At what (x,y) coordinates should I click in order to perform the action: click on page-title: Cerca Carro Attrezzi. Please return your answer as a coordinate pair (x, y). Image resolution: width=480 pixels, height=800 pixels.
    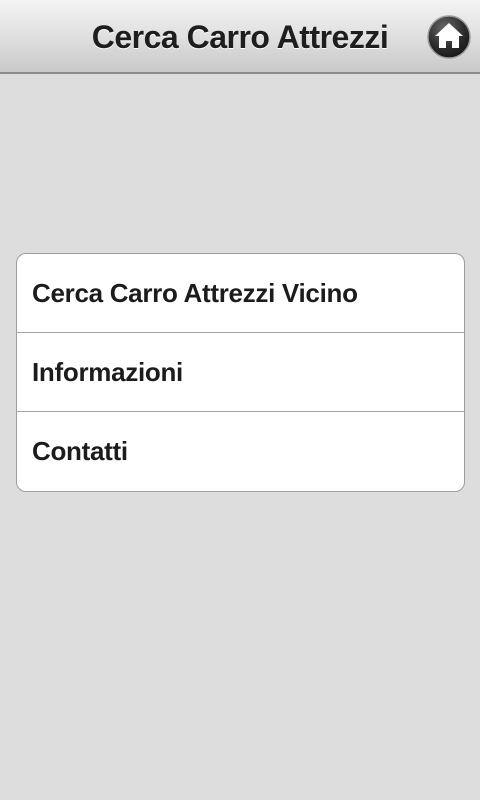
    Looking at the image, I should click on (240, 37).